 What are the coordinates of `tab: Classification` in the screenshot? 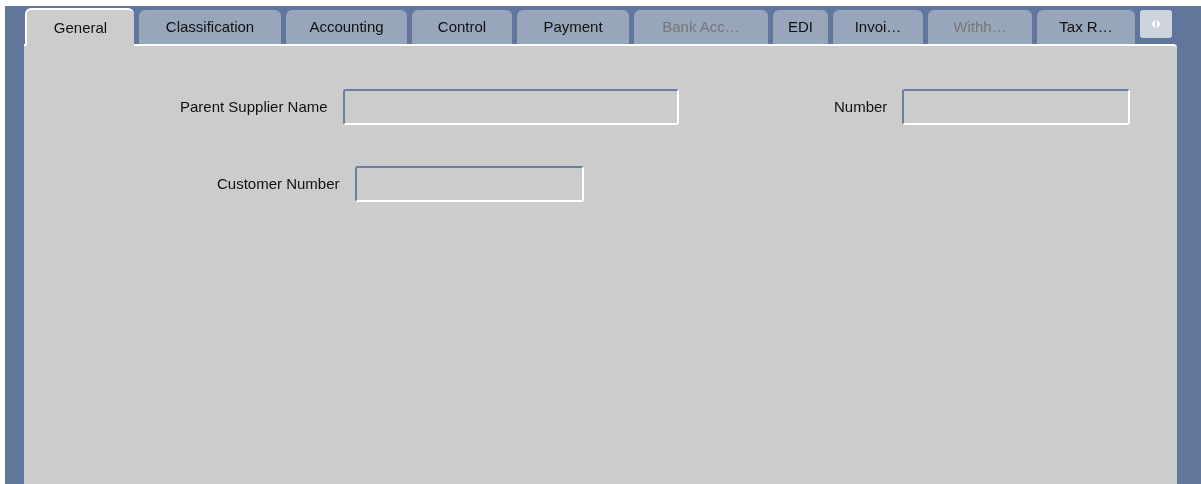 It's located at (210, 27).